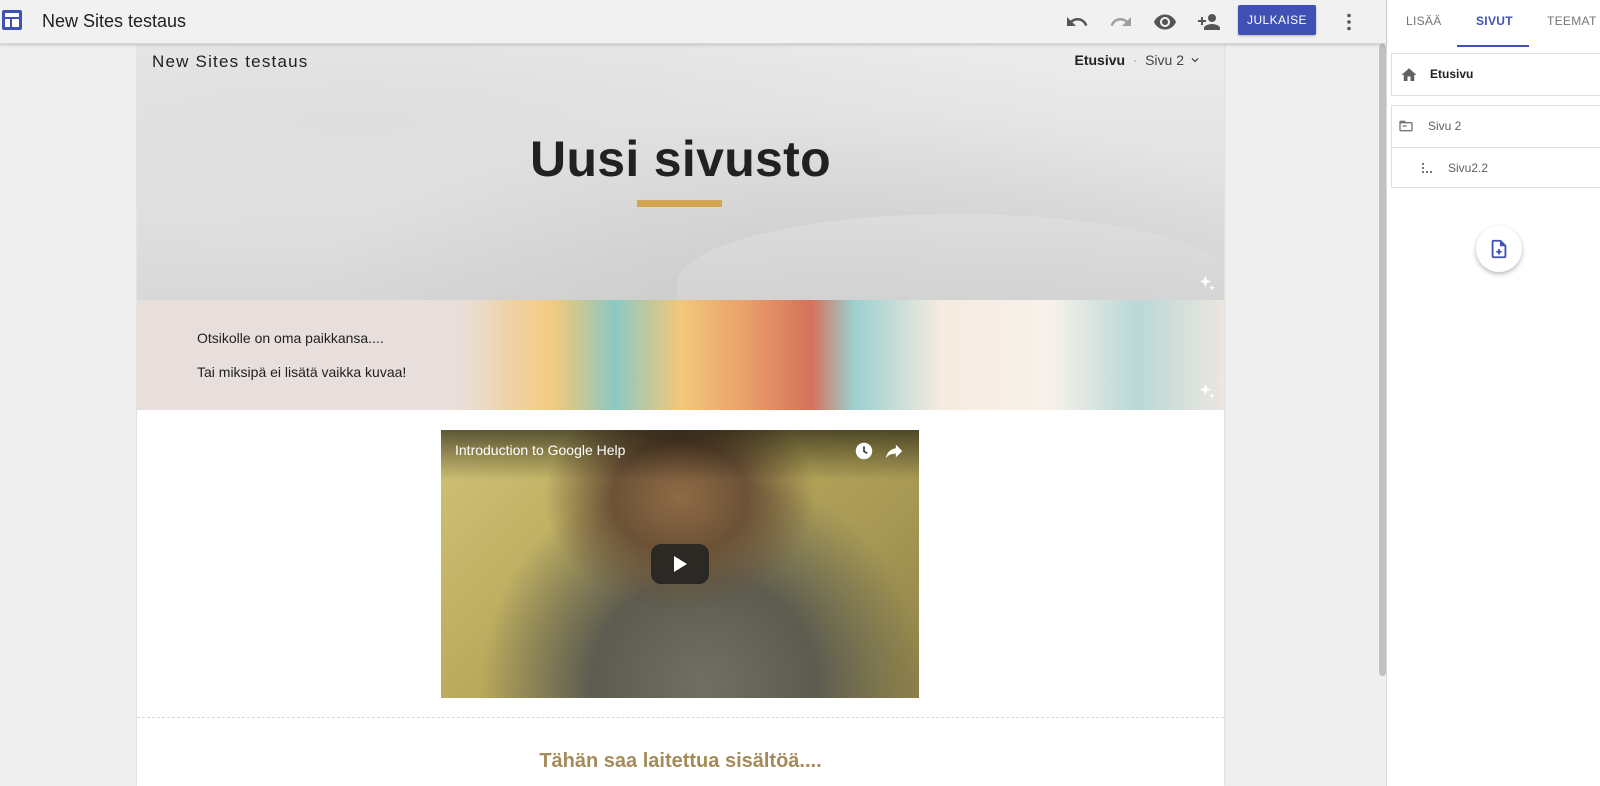 The width and height of the screenshot is (1600, 786). I want to click on play-icon, so click(680, 564).